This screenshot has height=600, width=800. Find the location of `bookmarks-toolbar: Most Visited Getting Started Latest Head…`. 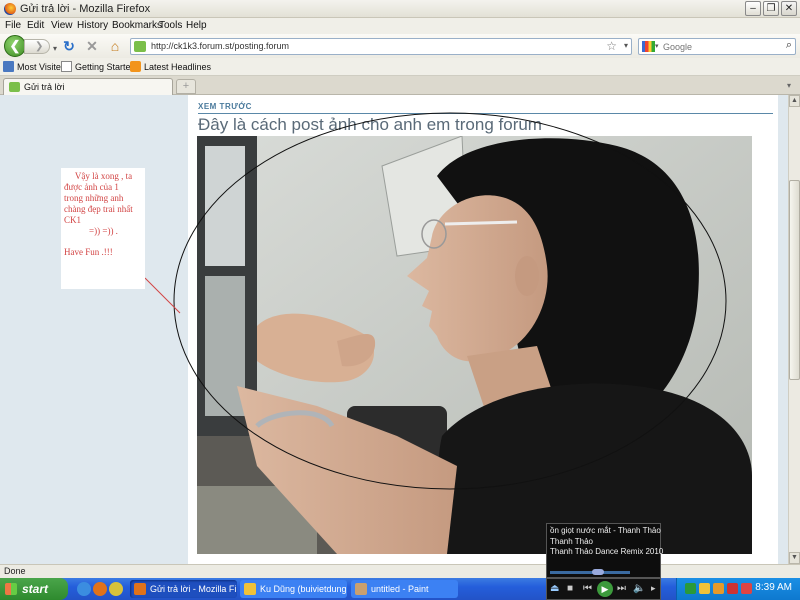

bookmarks-toolbar: Most Visited Getting Started Latest Head… is located at coordinates (400, 67).